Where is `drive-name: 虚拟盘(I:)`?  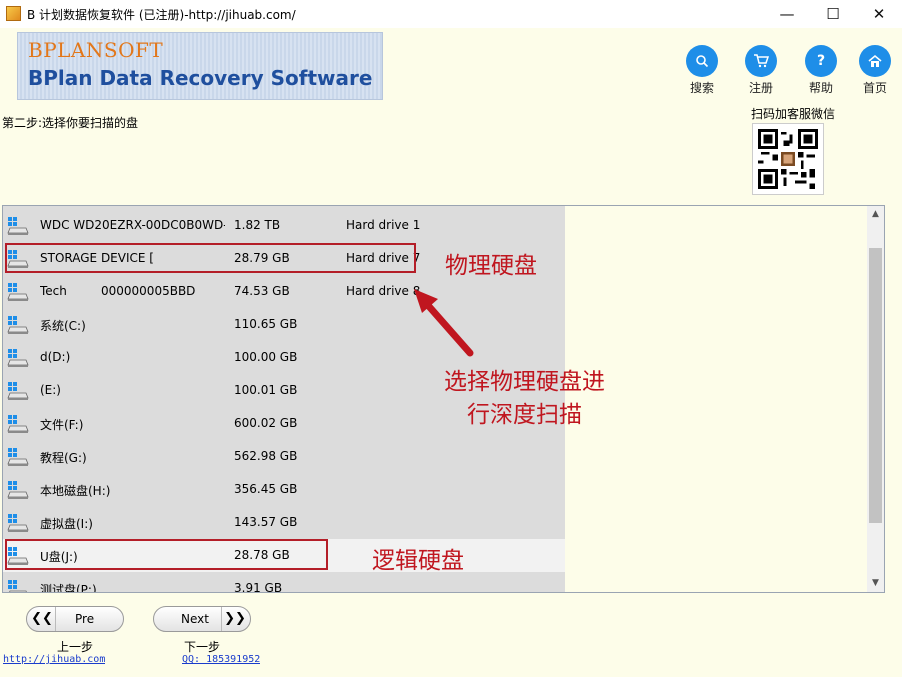
drive-name: 虚拟盘(I:) is located at coordinates (66, 524).